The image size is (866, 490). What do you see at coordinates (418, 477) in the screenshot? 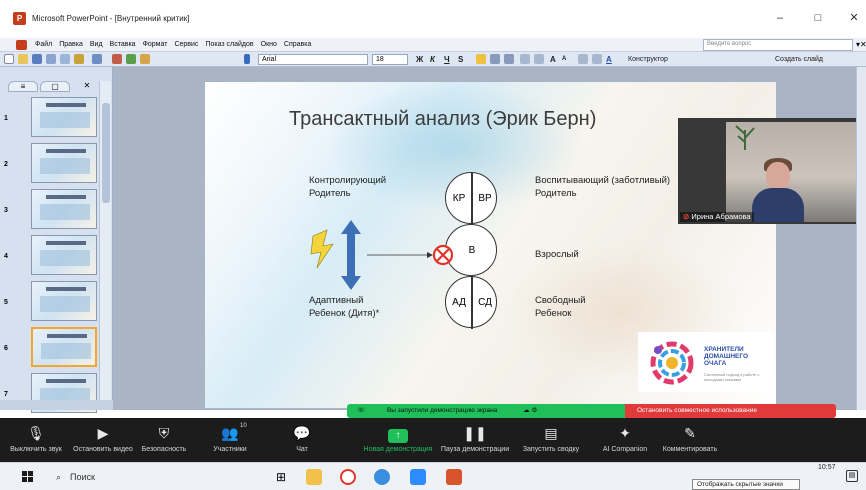
I see `zoom-app-icon` at bounding box center [418, 477].